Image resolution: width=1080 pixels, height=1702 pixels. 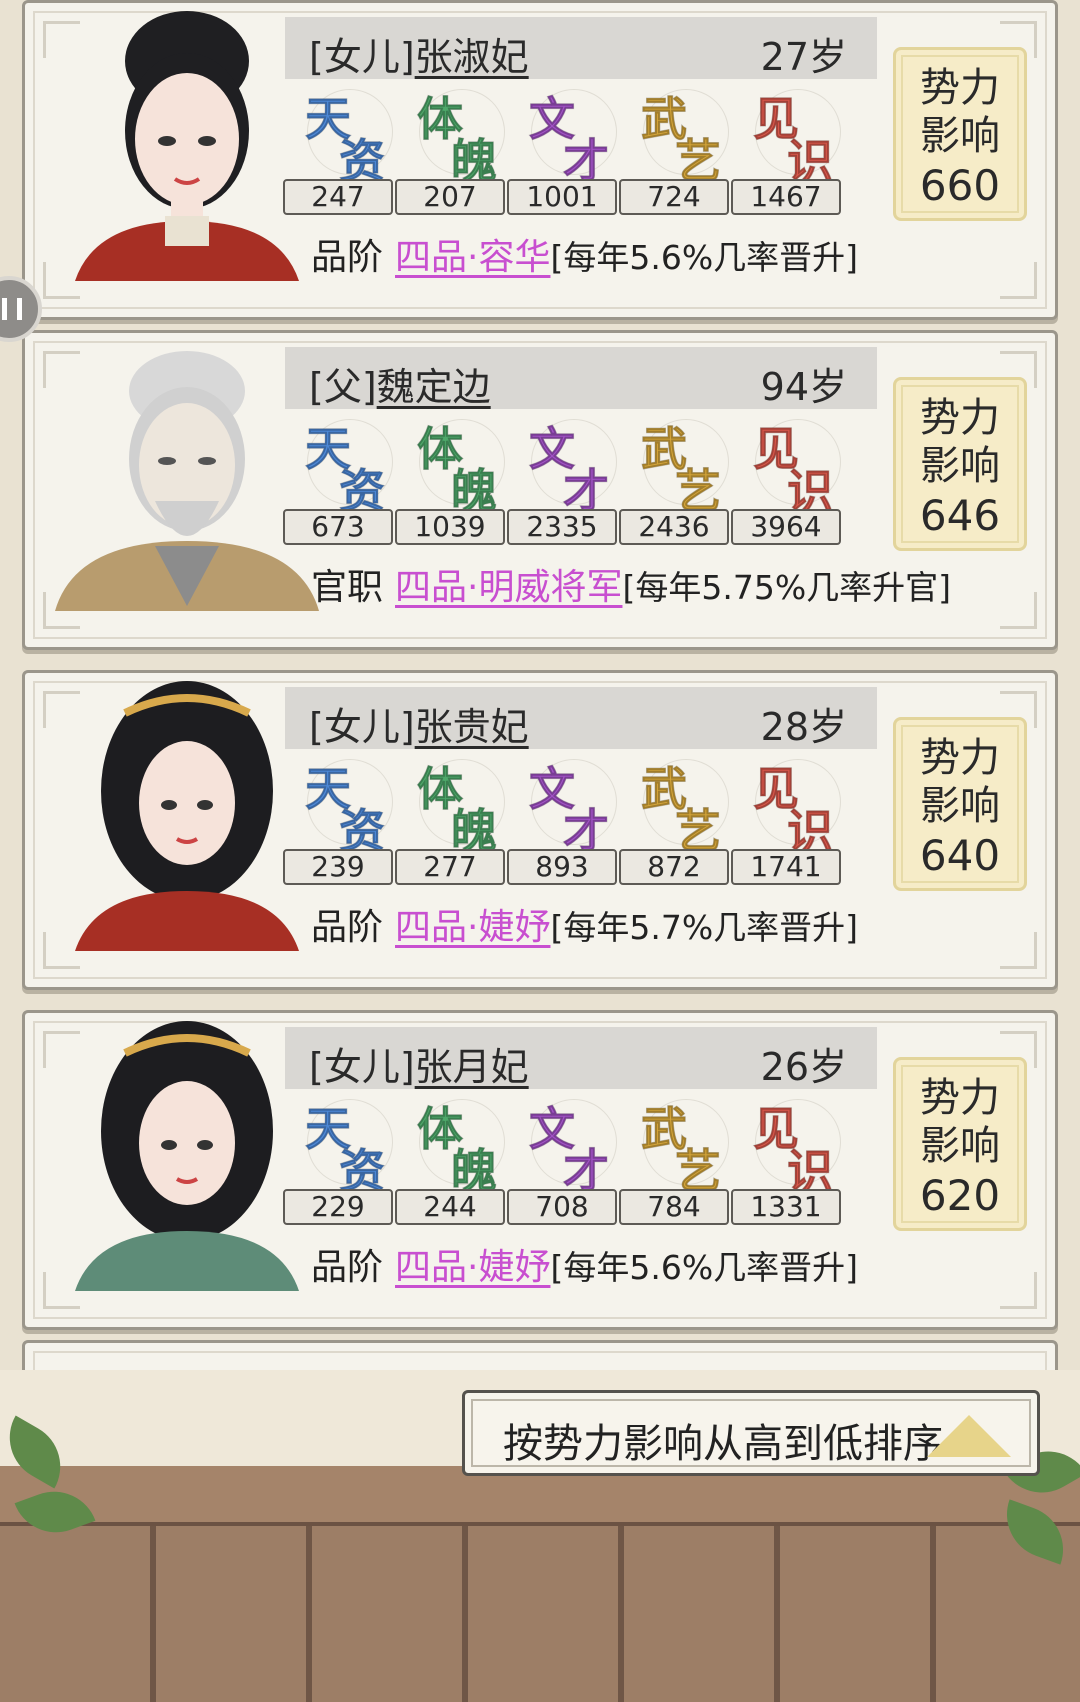 What do you see at coordinates (581, 718) in the screenshot?
I see `name-bar: [女儿]张贵妃 28岁` at bounding box center [581, 718].